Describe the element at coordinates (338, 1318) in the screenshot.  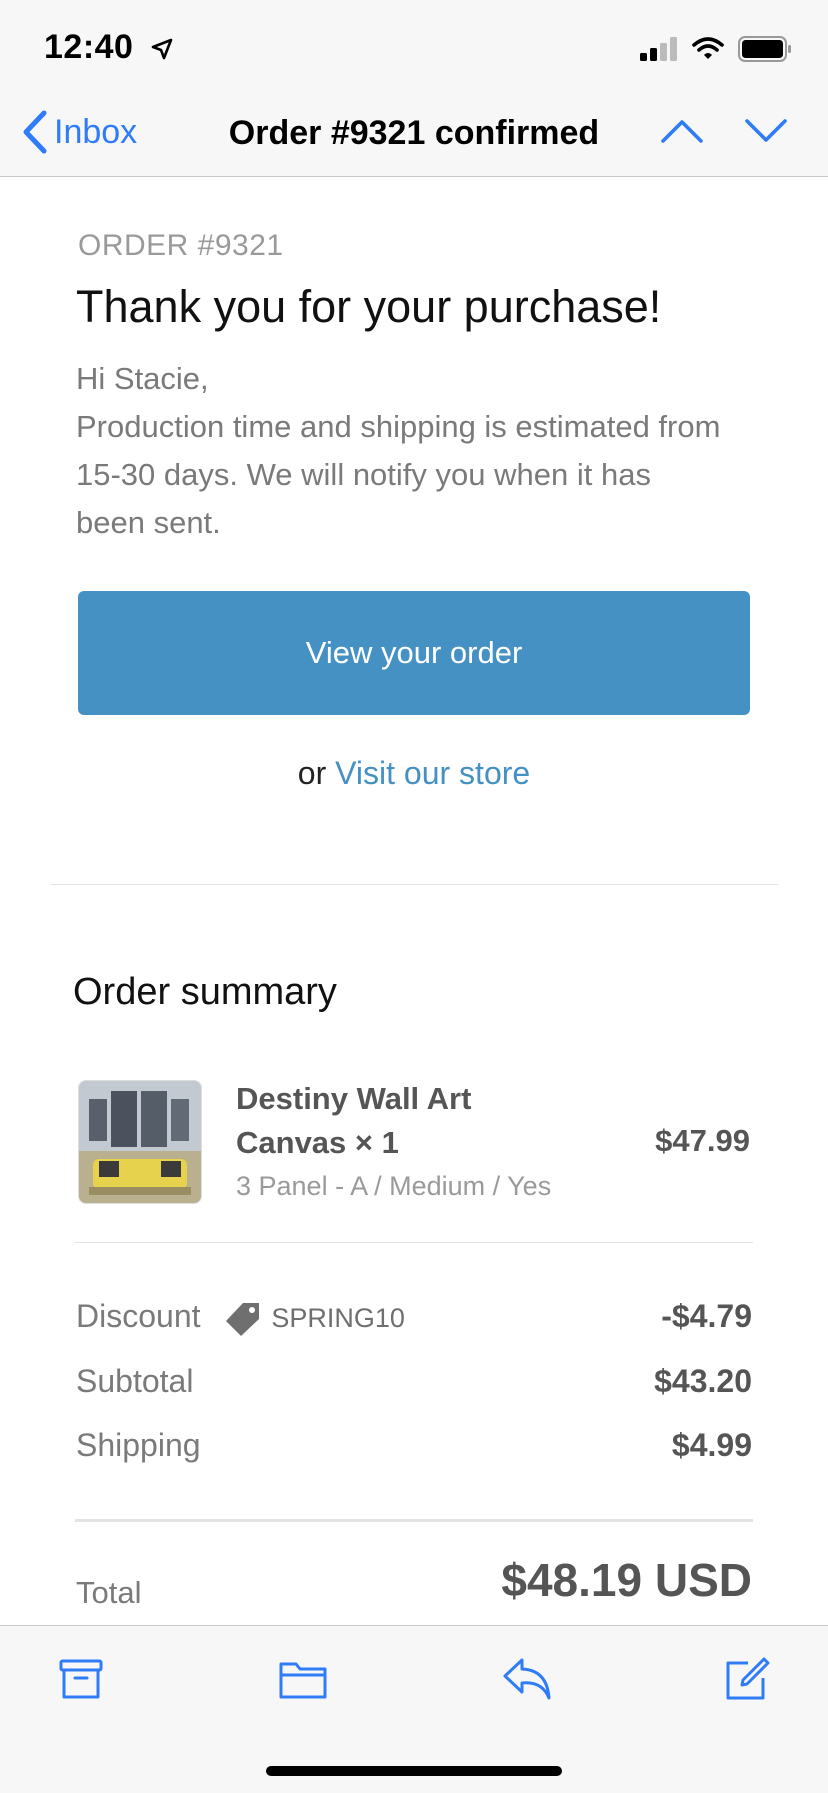
I see `discount-code: SPRING10` at that location.